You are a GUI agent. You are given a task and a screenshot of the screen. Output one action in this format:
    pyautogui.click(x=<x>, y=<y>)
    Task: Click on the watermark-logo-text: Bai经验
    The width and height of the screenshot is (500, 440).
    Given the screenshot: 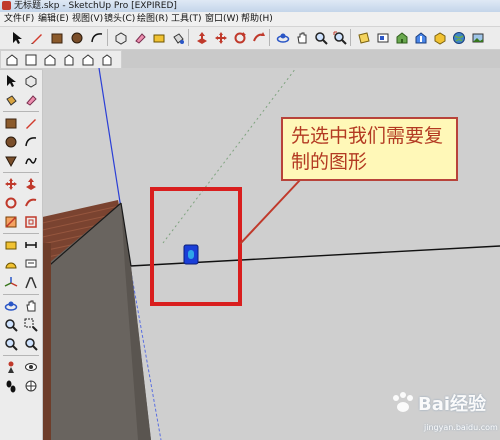 What is the action you would take?
    pyautogui.click(x=452, y=404)
    